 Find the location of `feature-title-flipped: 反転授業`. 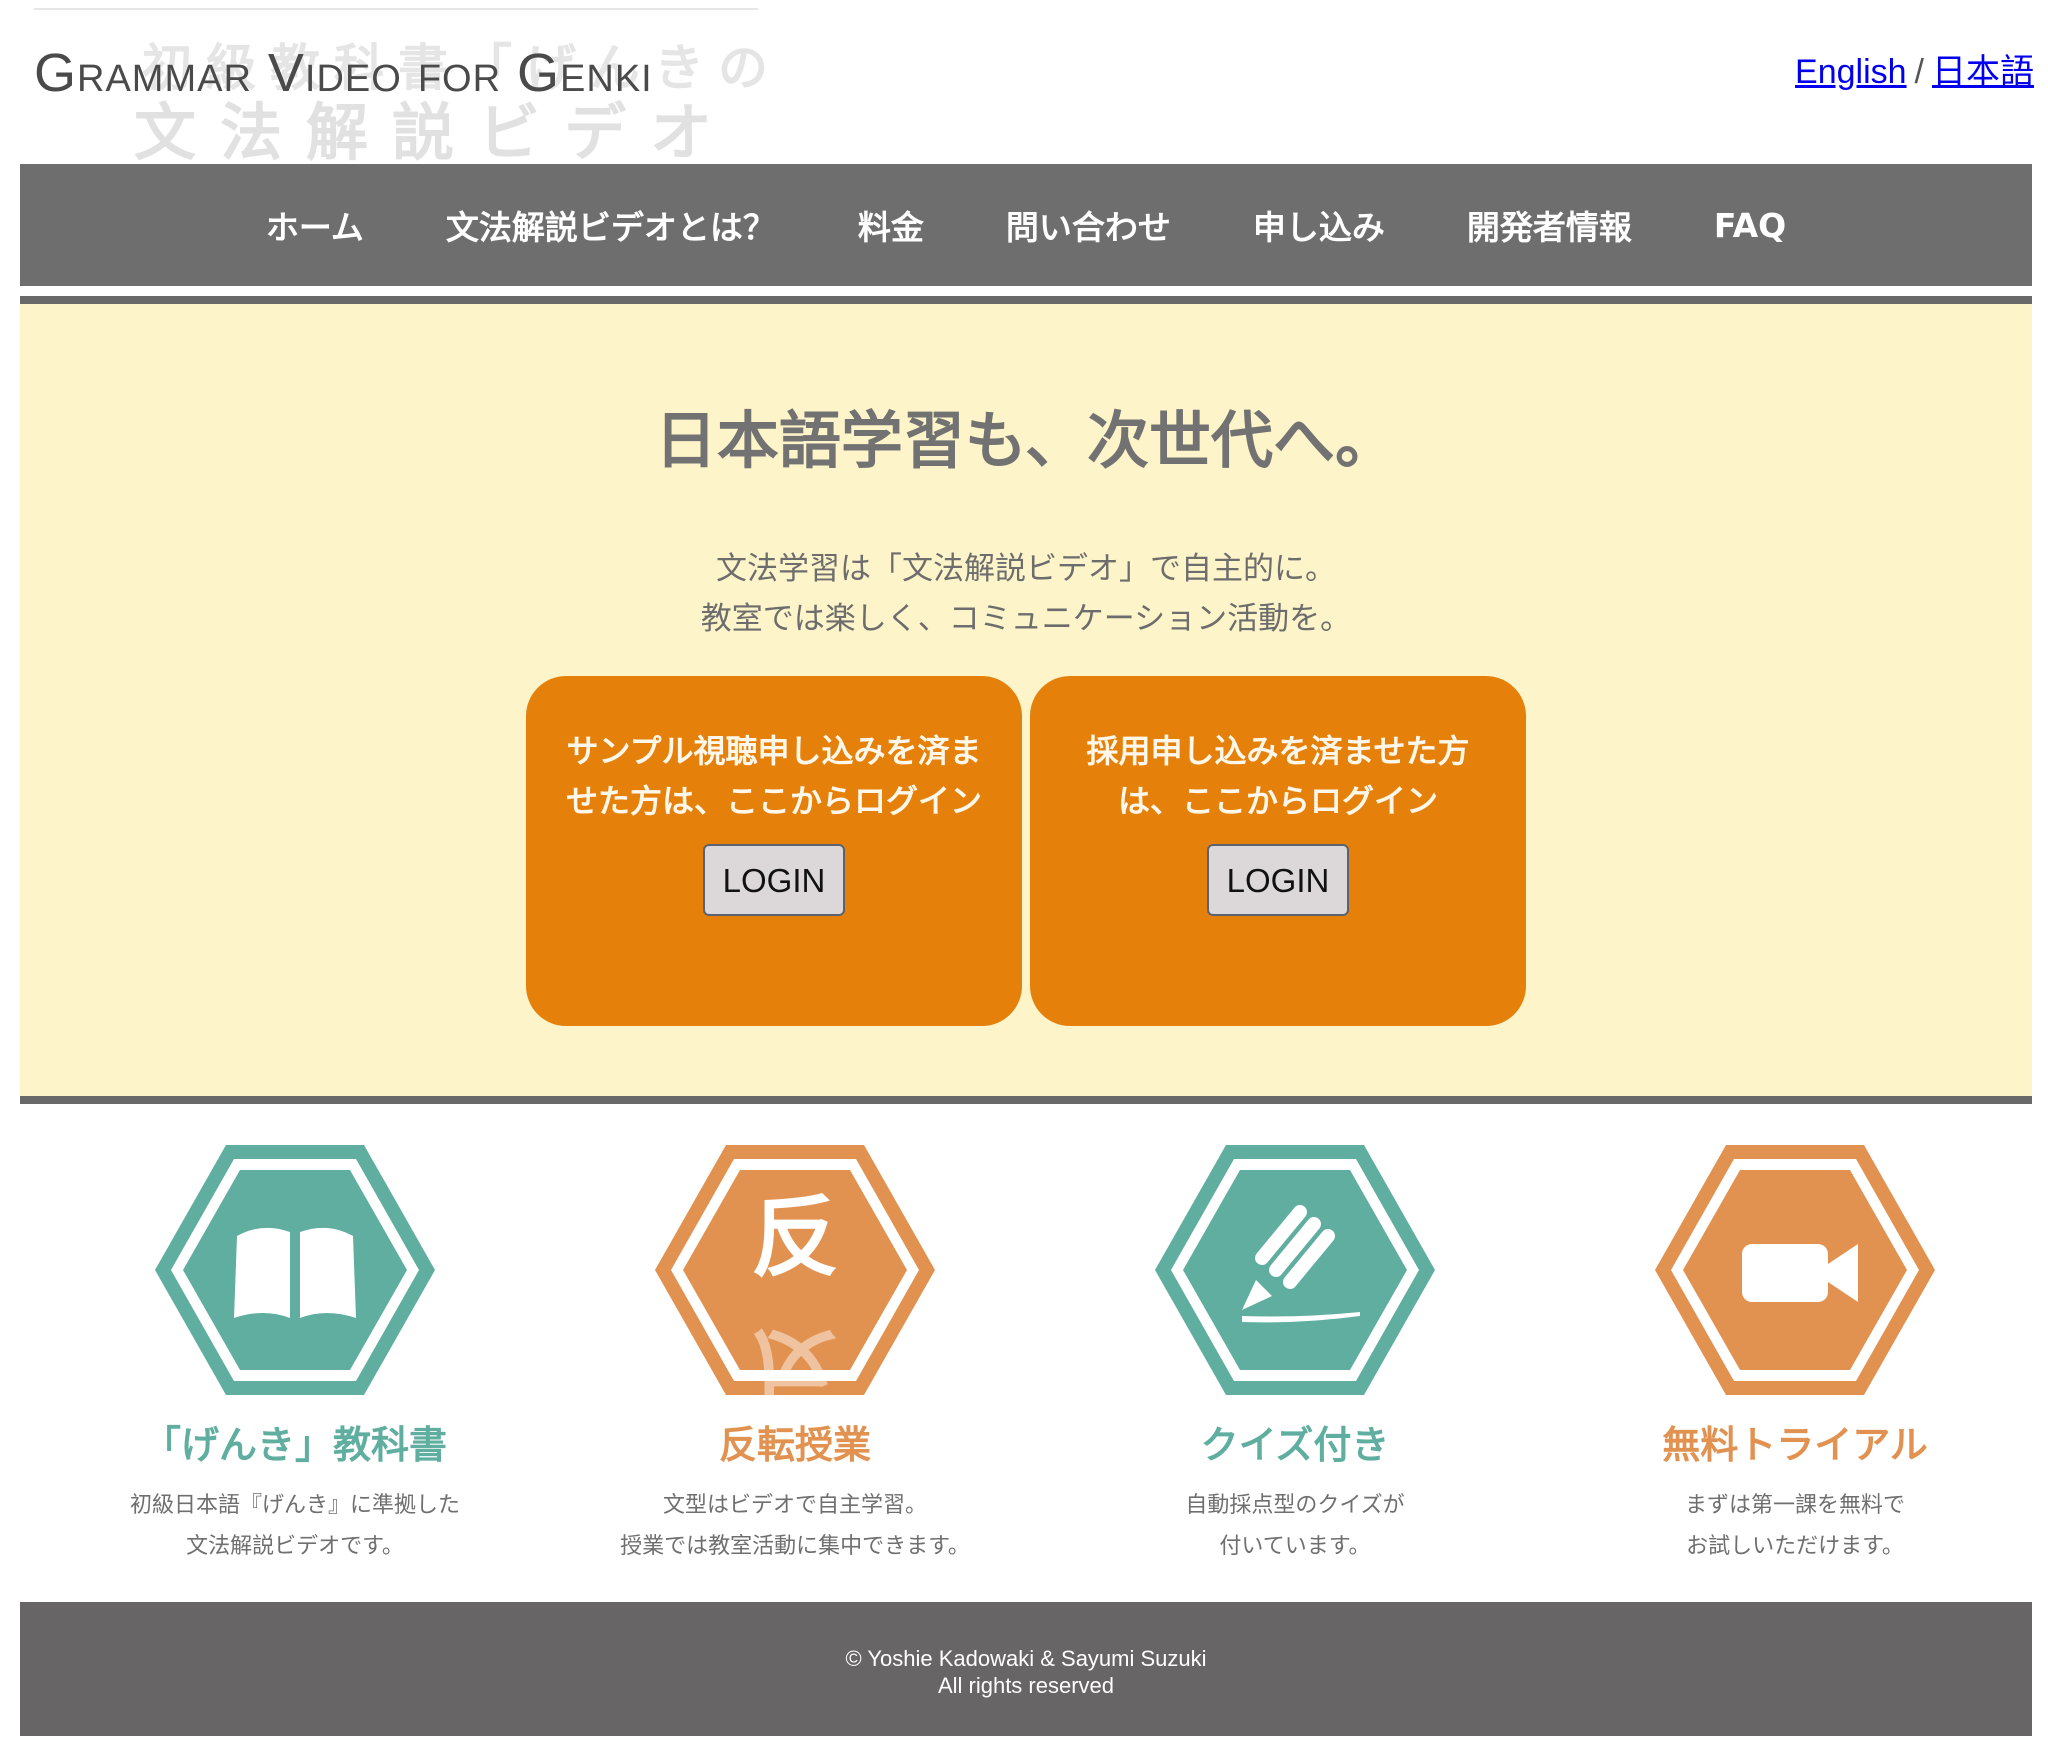

feature-title-flipped: 反転授業 is located at coordinates (794, 1445).